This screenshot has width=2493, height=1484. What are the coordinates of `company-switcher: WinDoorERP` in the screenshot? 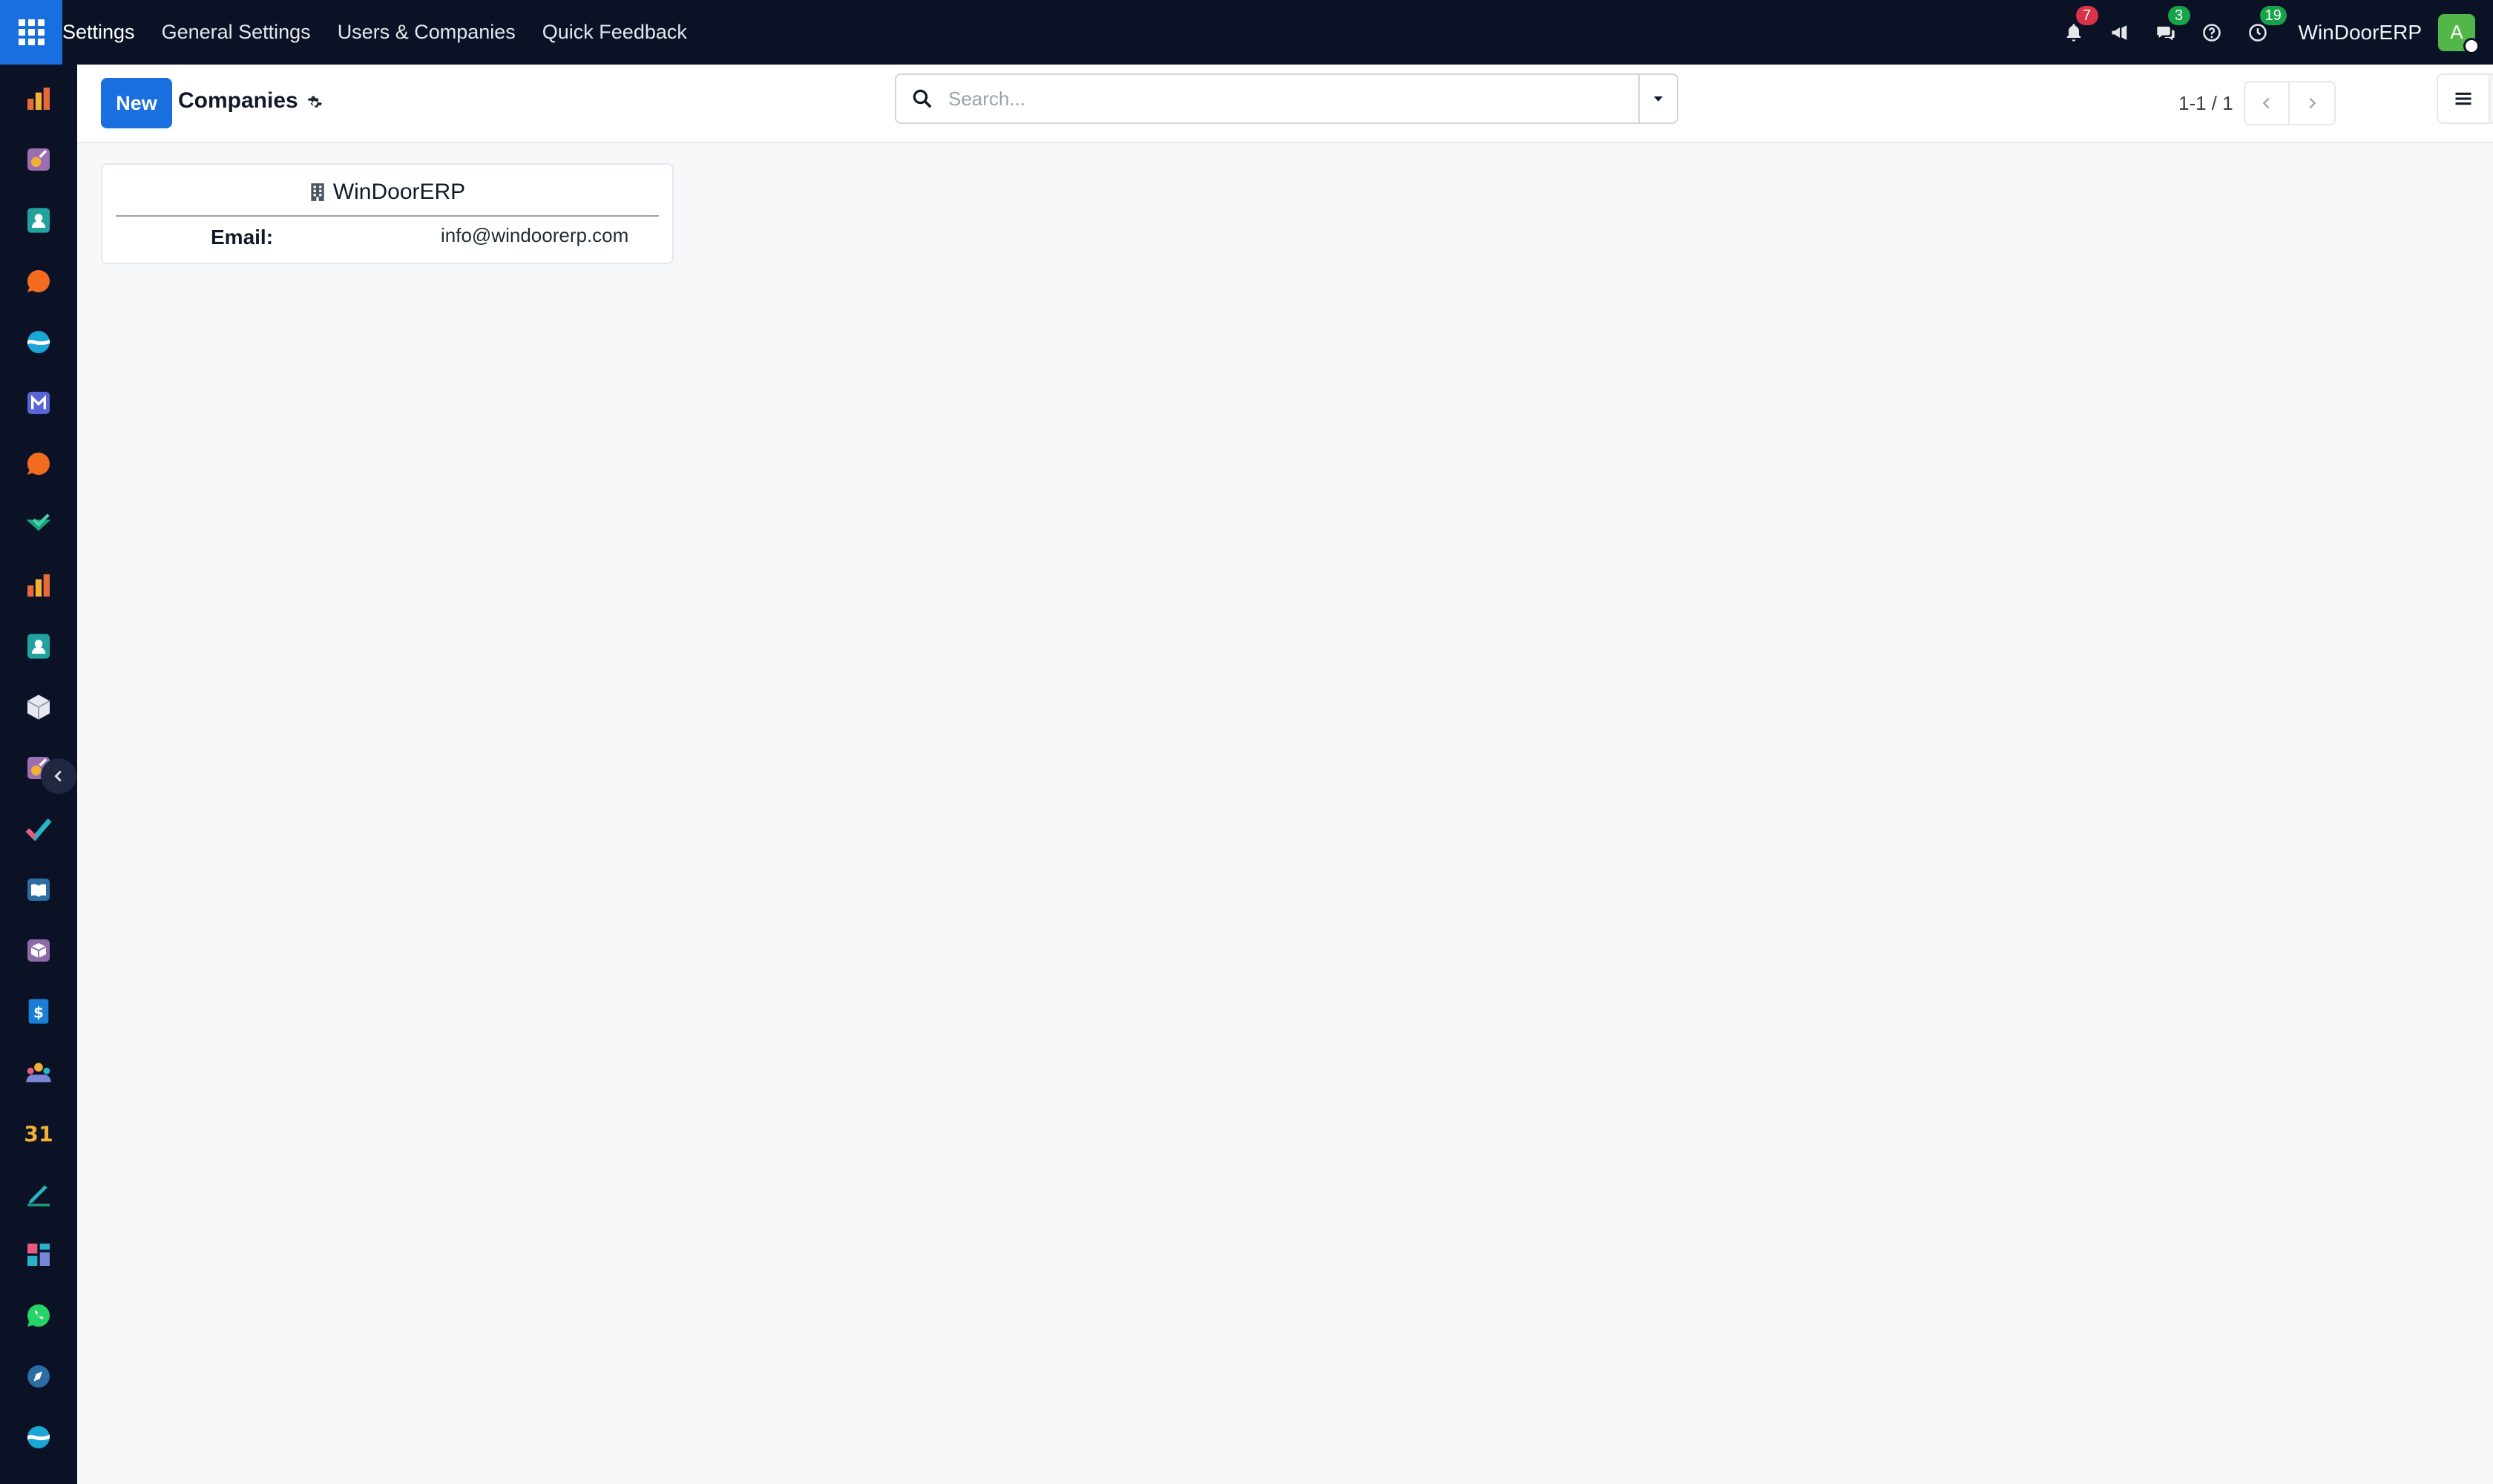 It's located at (2359, 33).